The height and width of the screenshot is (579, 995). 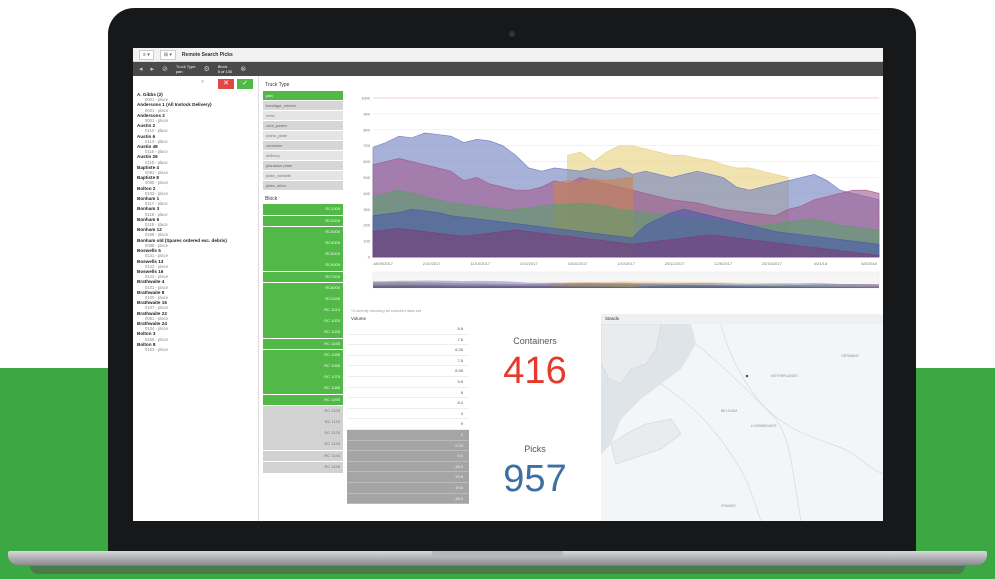 I want to click on table-row: 7.6, so click(x=408, y=340).